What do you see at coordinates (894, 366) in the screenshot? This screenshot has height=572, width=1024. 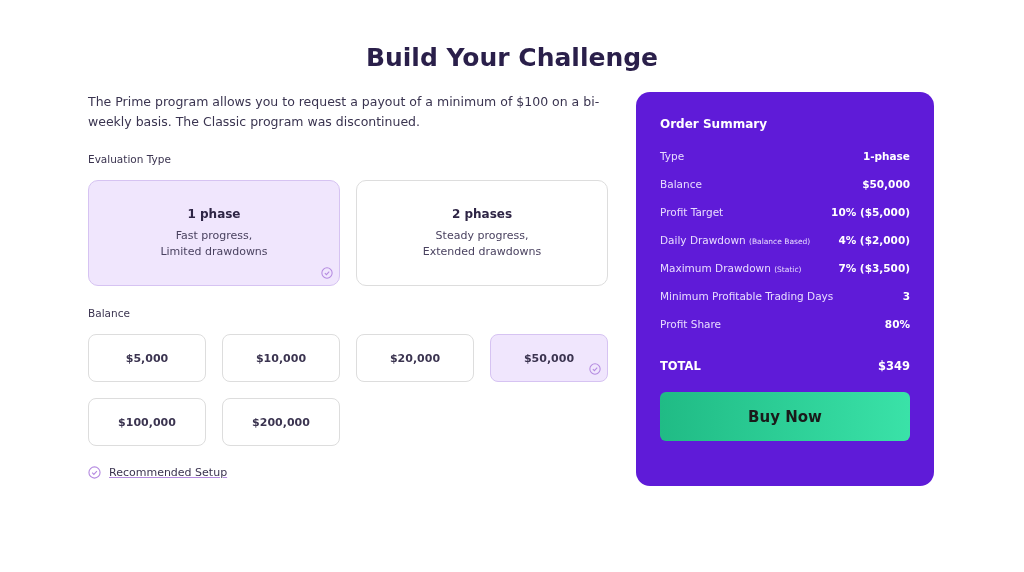 I see `total-value: $349` at bounding box center [894, 366].